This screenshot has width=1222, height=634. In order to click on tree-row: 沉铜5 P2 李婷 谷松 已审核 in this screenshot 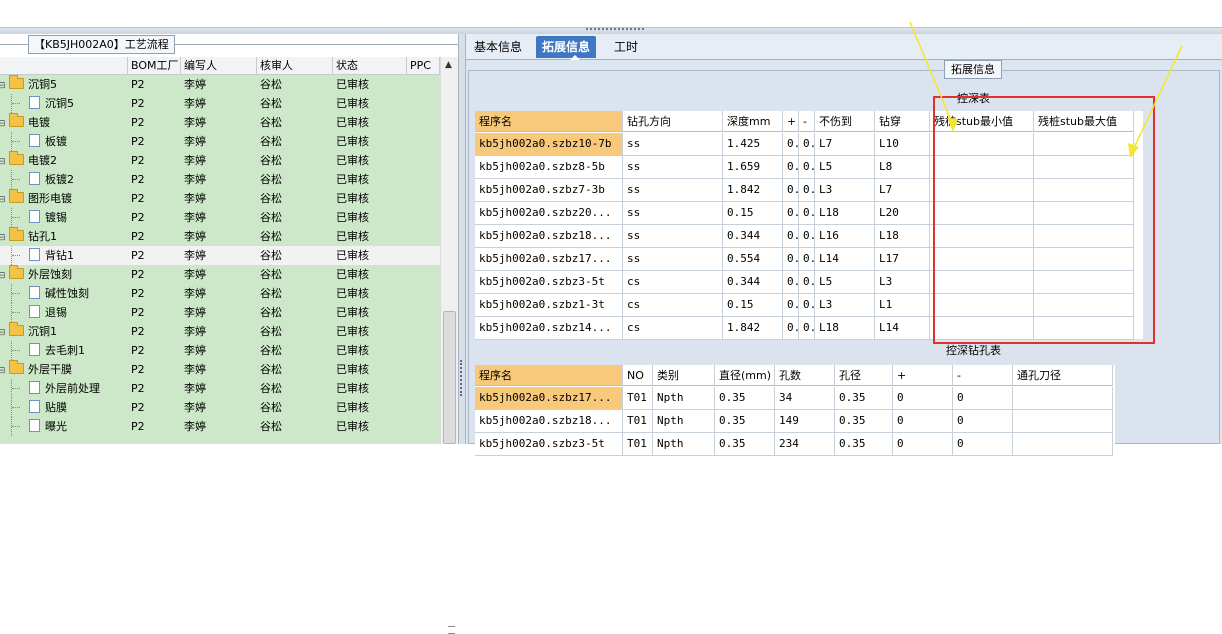, I will do `click(220, 103)`.